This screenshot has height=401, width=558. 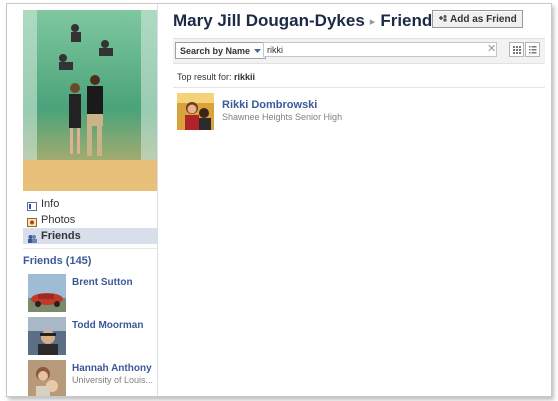 I want to click on friend-name: Todd Moorman, so click(x=107, y=325).